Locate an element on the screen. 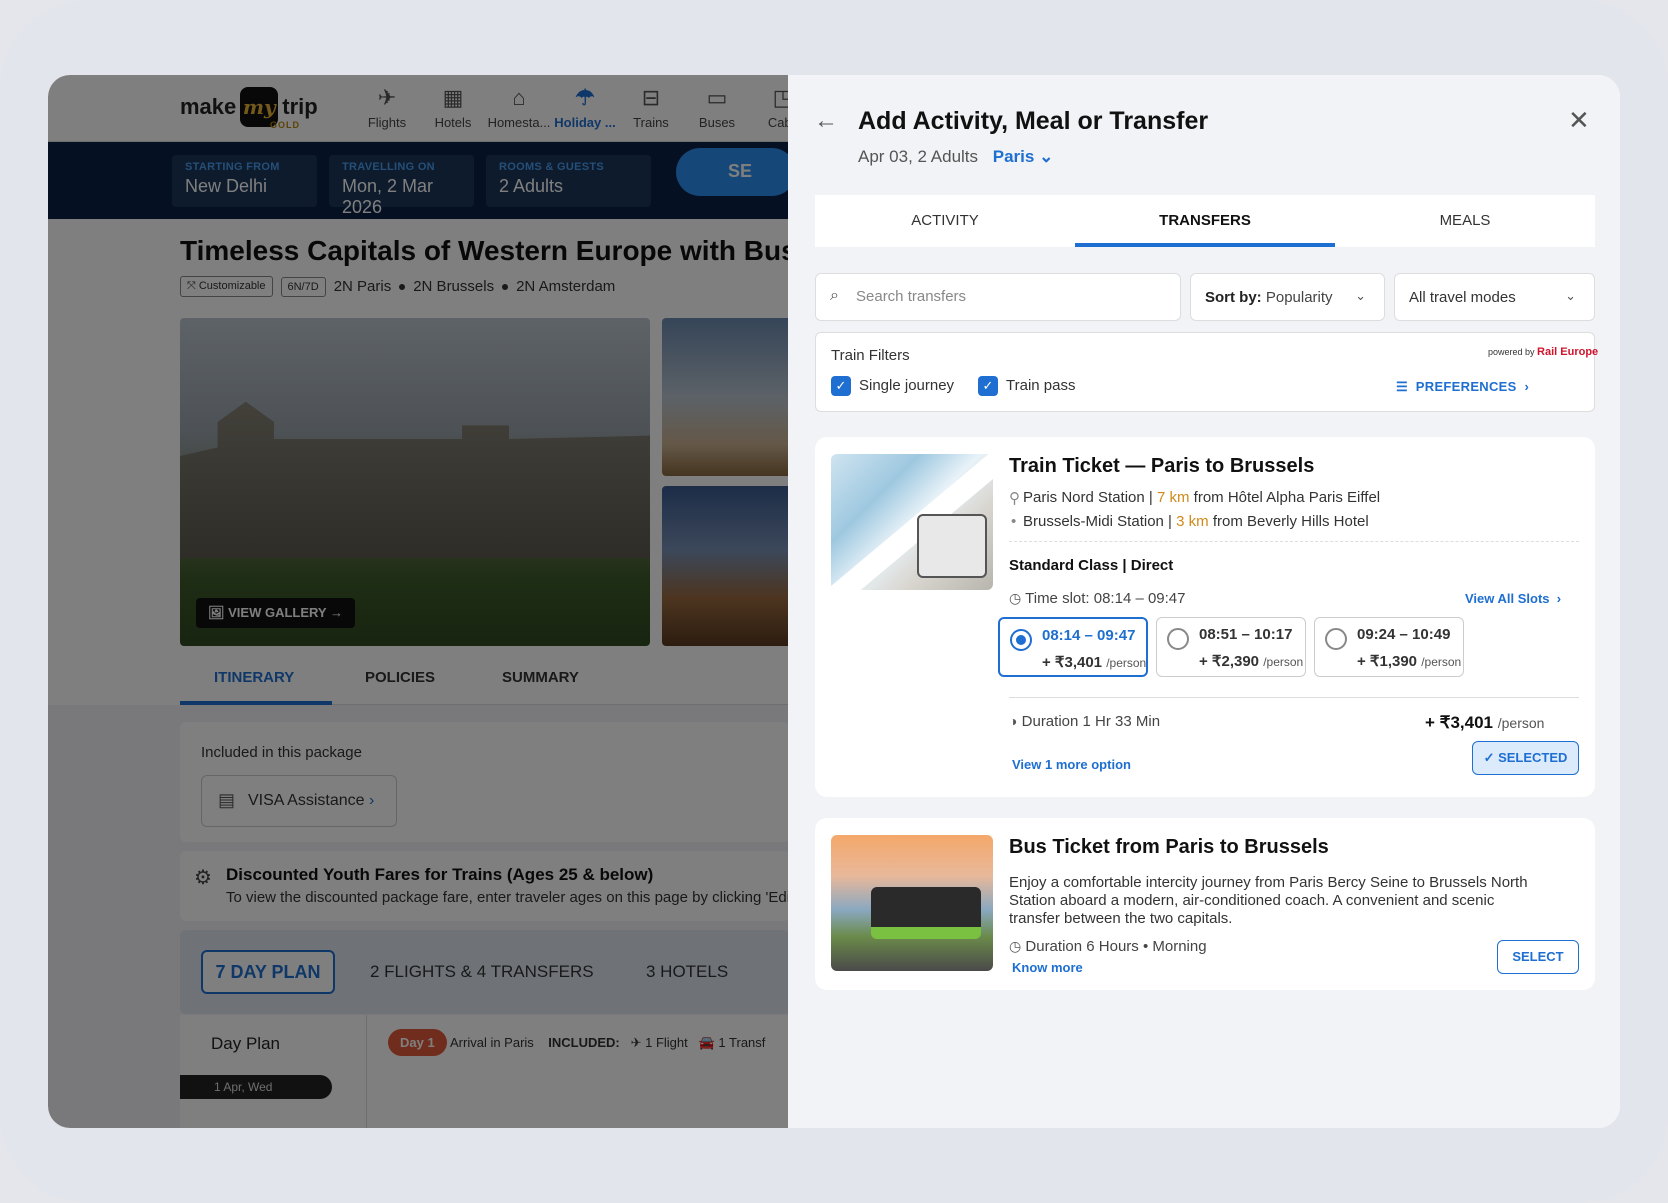  duration-label: Duration 1 Hr 33 Min is located at coordinates (1091, 721).